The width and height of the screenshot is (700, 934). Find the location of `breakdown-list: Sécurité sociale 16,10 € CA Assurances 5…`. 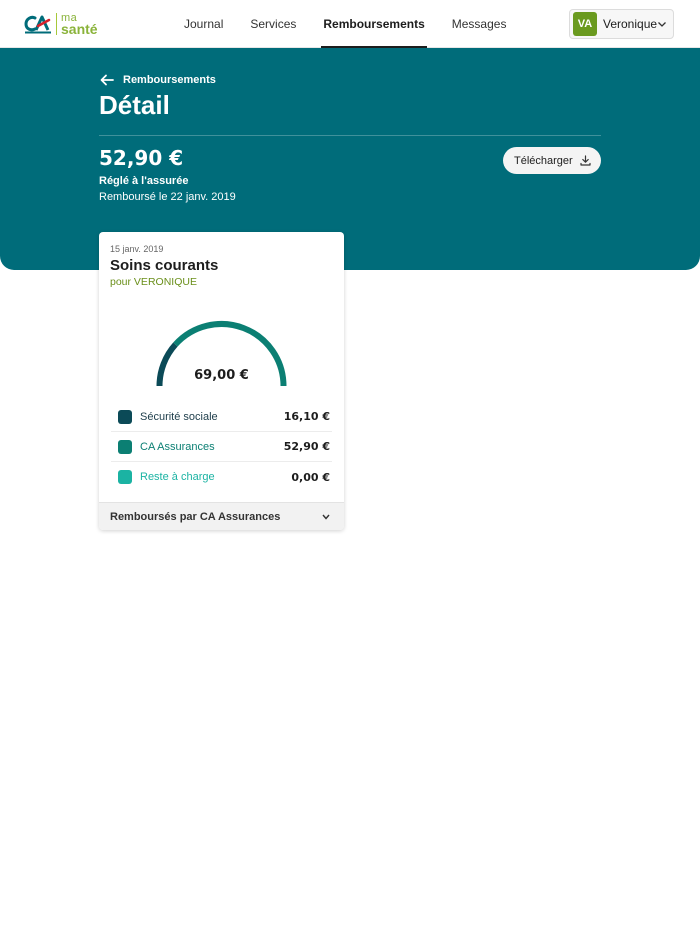

breakdown-list: Sécurité sociale 16,10 € CA Assurances 5… is located at coordinates (221, 447).